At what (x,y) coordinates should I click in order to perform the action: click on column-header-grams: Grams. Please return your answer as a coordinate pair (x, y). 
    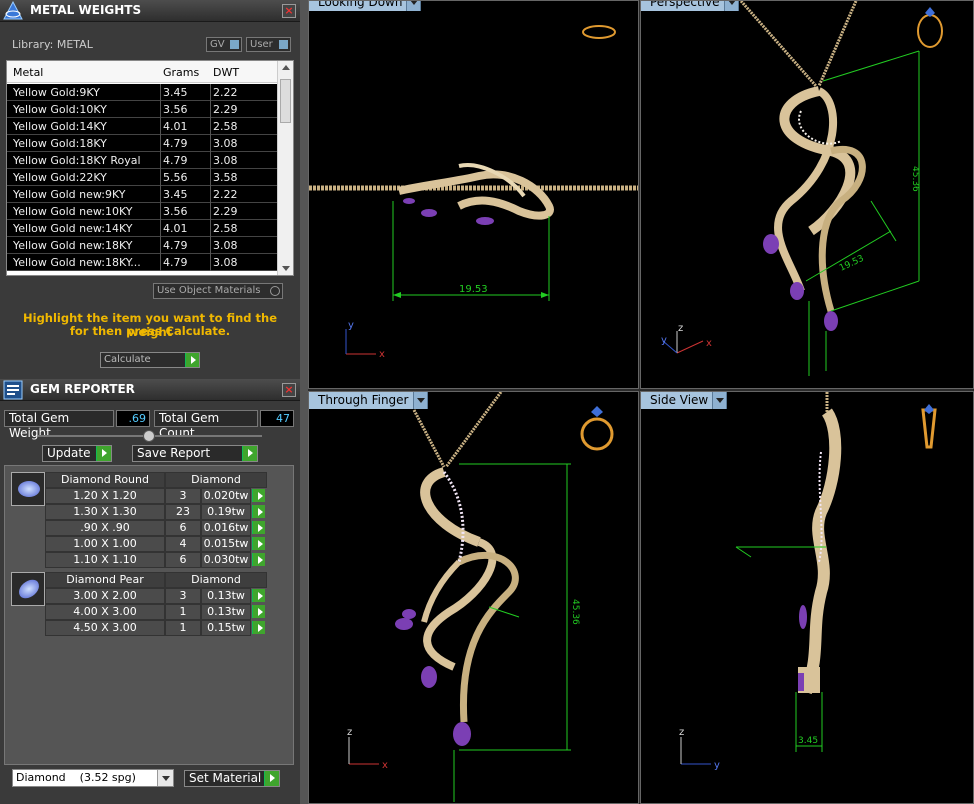
    Looking at the image, I should click on (181, 72).